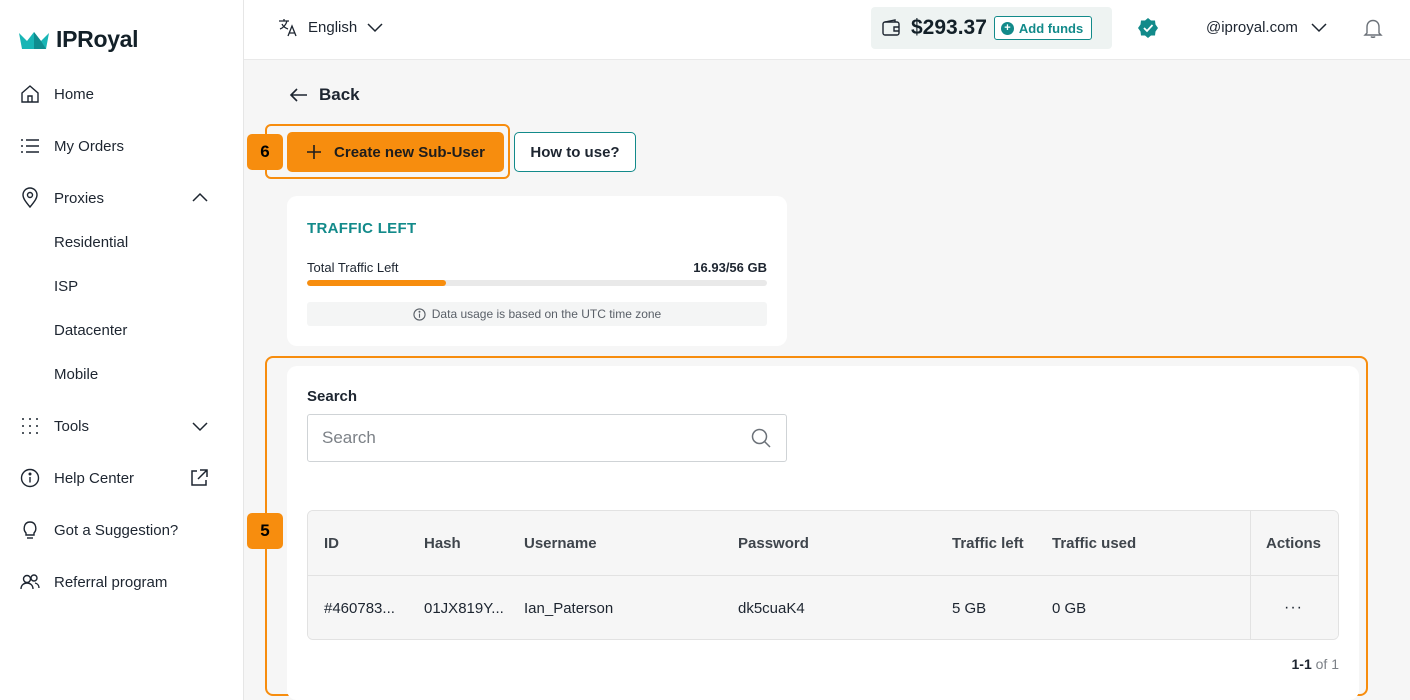 The height and width of the screenshot is (700, 1410). What do you see at coordinates (1301, 664) in the screenshot?
I see `pagination-range: 1-1` at bounding box center [1301, 664].